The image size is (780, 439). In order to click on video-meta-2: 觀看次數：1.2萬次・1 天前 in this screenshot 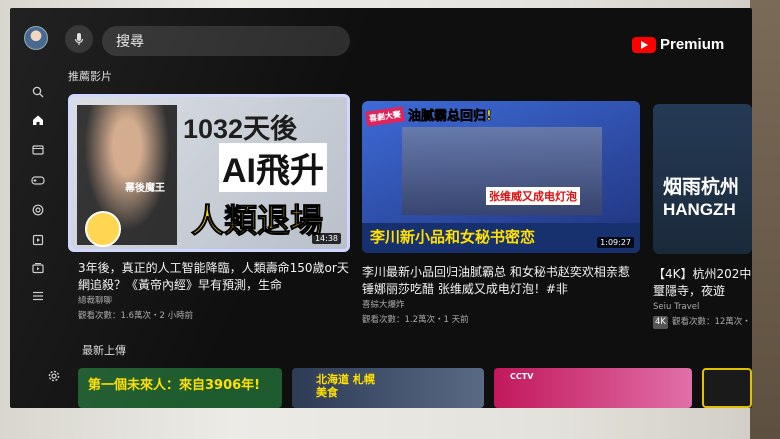, I will do `click(415, 320)`.